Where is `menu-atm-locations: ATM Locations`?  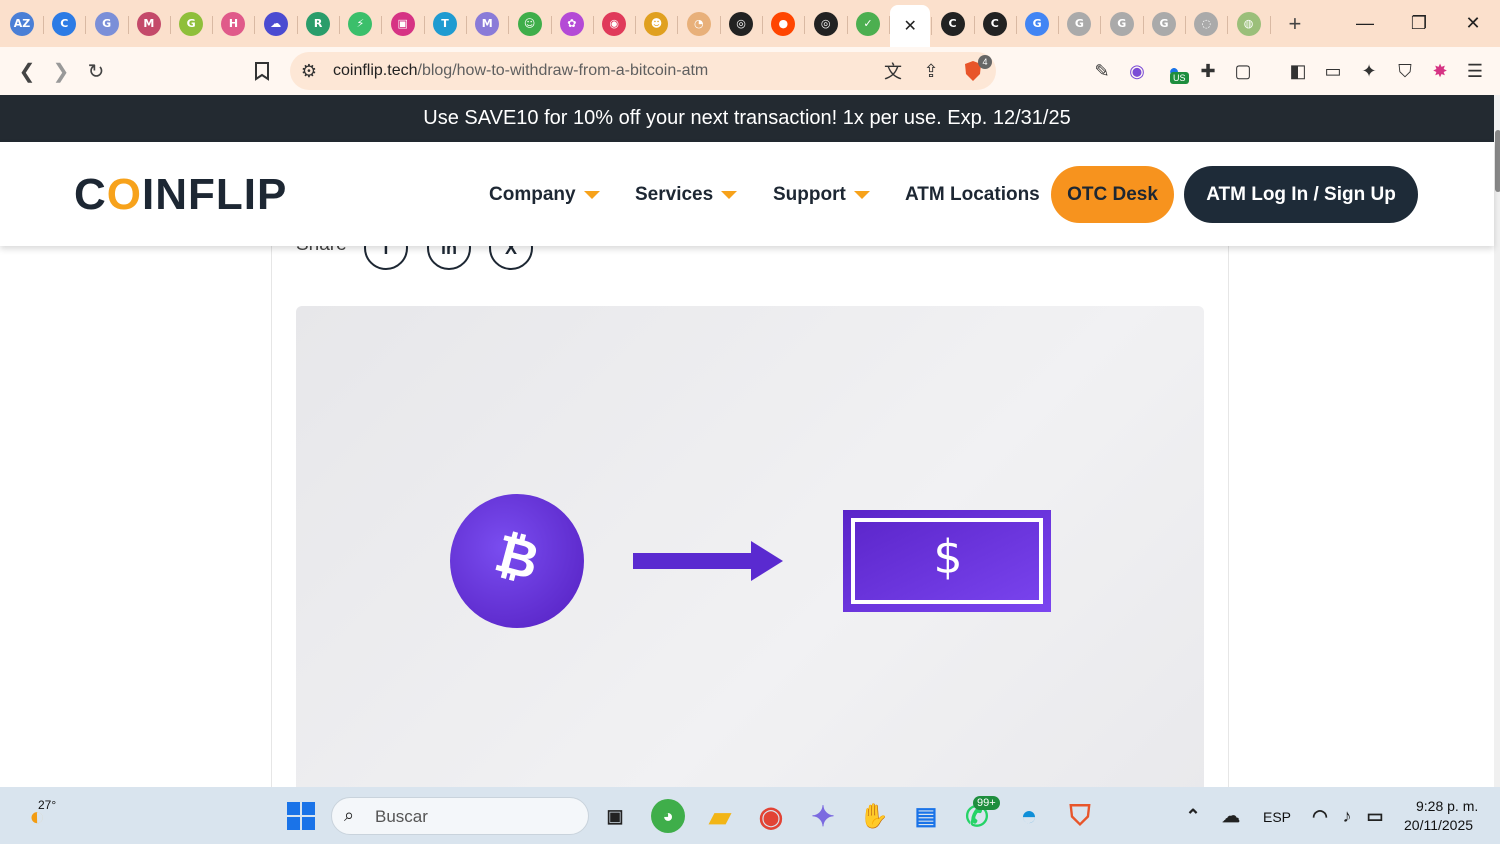 menu-atm-locations: ATM Locations is located at coordinates (972, 195).